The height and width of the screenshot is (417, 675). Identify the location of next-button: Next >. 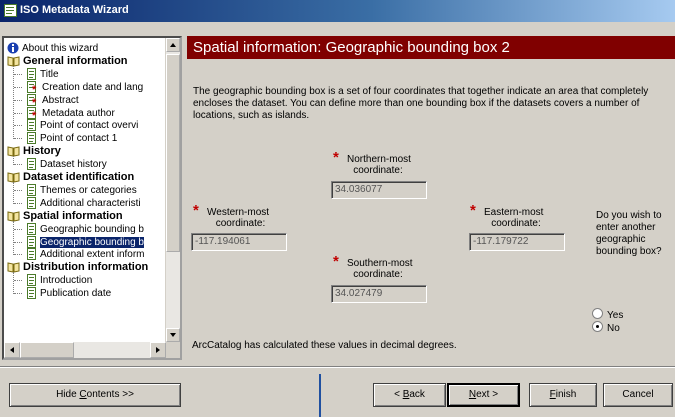
(483, 395).